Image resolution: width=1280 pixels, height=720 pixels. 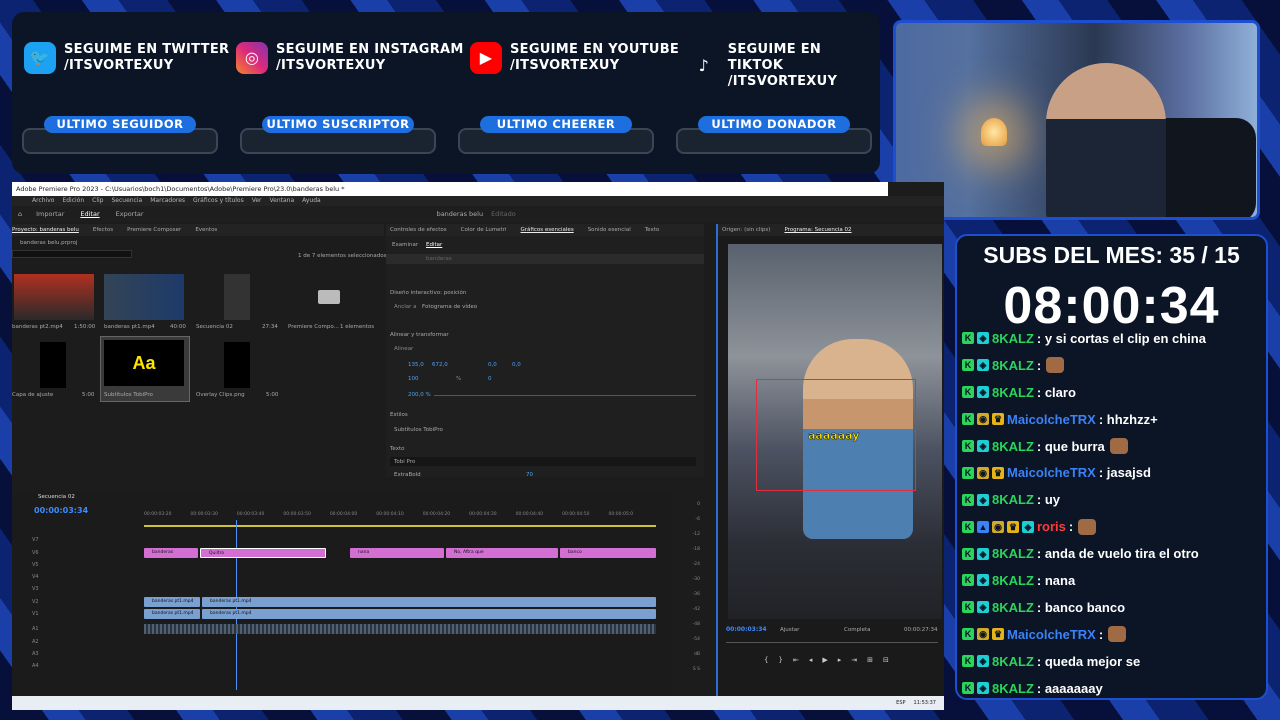 What do you see at coordinates (811, 660) in the screenshot?
I see `step-back-icon: ◂` at bounding box center [811, 660].